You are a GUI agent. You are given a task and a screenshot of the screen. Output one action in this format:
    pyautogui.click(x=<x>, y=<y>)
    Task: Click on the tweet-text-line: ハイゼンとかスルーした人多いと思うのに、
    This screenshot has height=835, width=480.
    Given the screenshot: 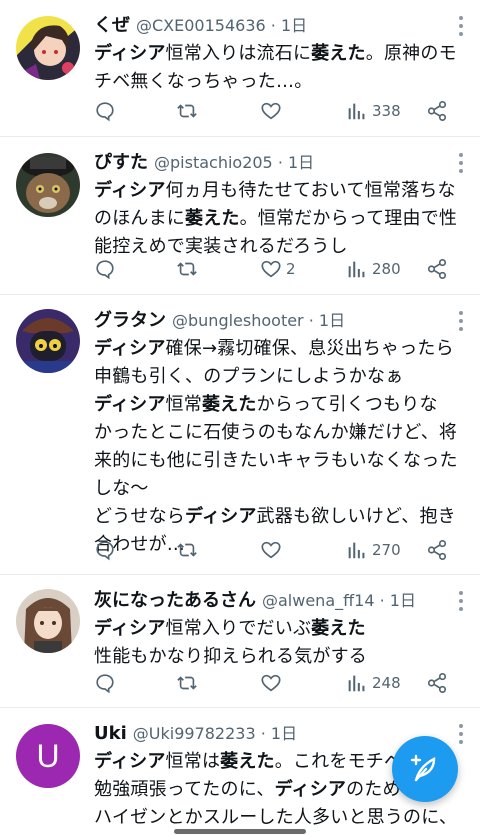 What is the action you would take?
    pyautogui.click(x=275, y=818)
    